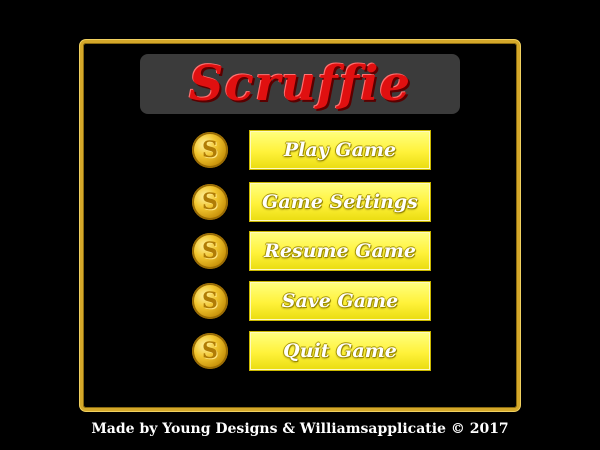 This screenshot has height=450, width=600. I want to click on quit-game-label: Quit Game, so click(340, 351).